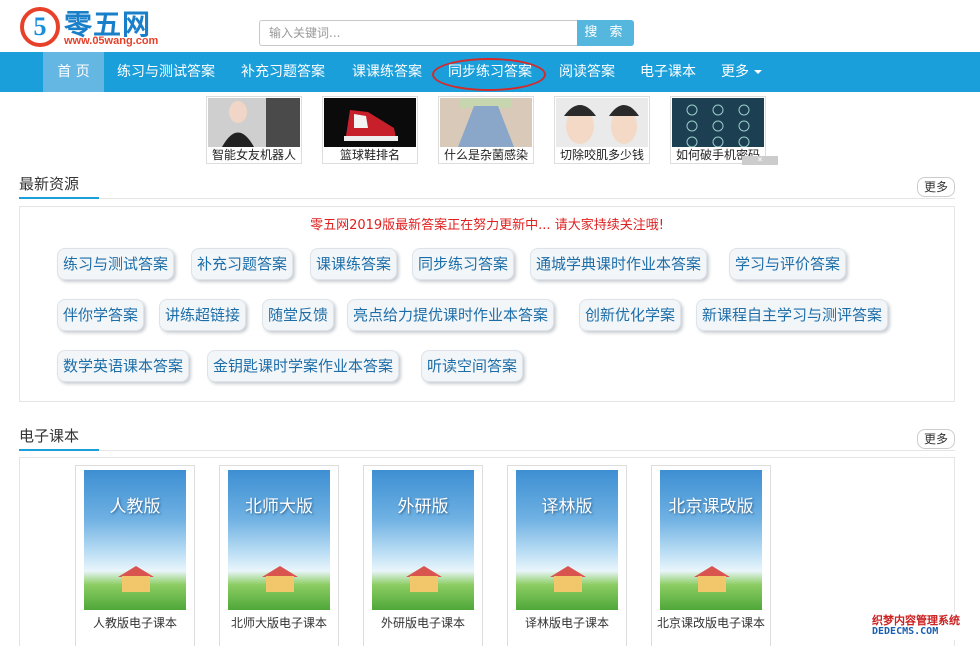  Describe the element at coordinates (278, 623) in the screenshot. I see `book-label: 北师大版电子课本` at that location.